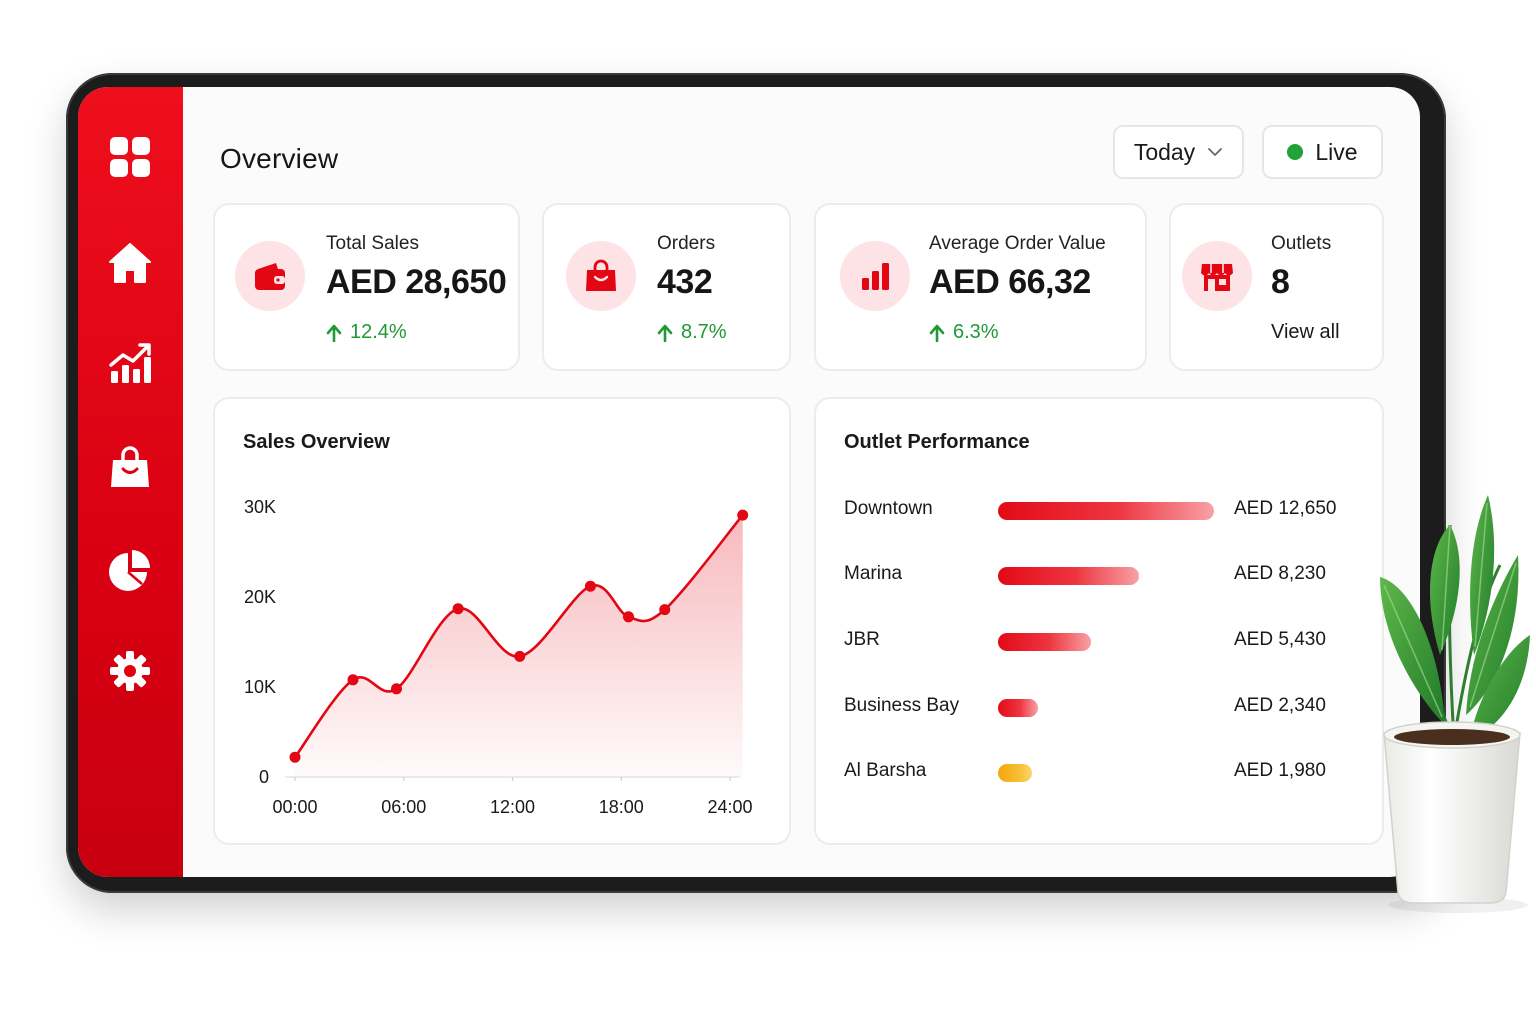  I want to click on live-status-dot, so click(1295, 152).